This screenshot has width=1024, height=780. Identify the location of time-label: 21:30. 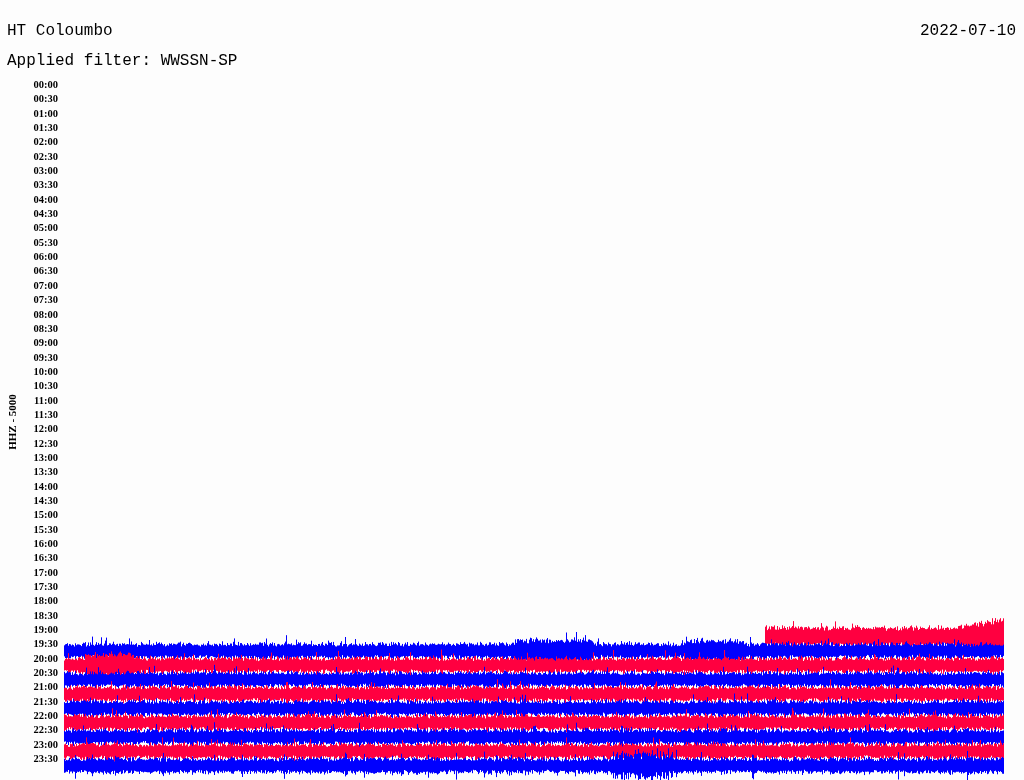
(45, 701).